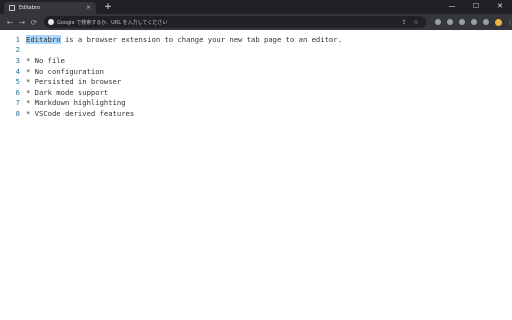 This screenshot has width=512, height=320. I want to click on menu-dots-icon: ⋮, so click(508, 22).